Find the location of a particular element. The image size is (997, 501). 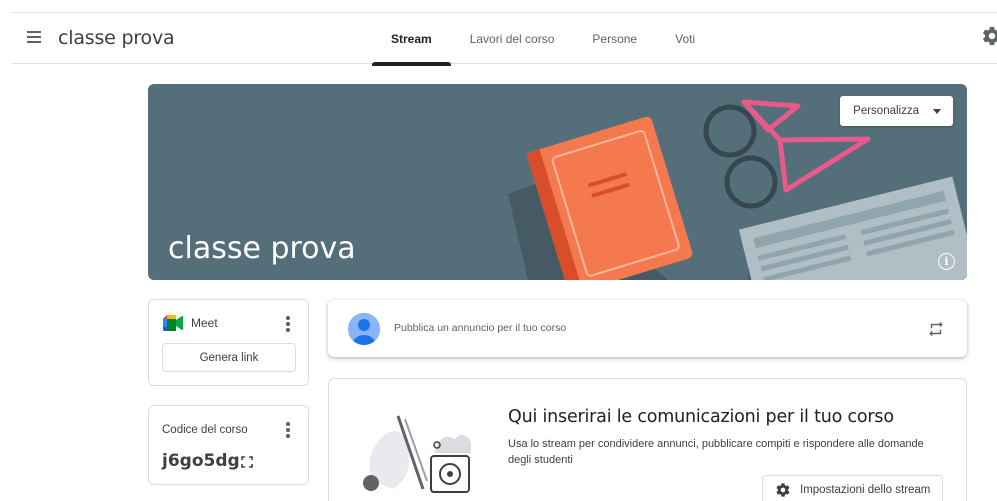

tab-bar: Stream Lavori del corso Persone Voti is located at coordinates (543, 39).